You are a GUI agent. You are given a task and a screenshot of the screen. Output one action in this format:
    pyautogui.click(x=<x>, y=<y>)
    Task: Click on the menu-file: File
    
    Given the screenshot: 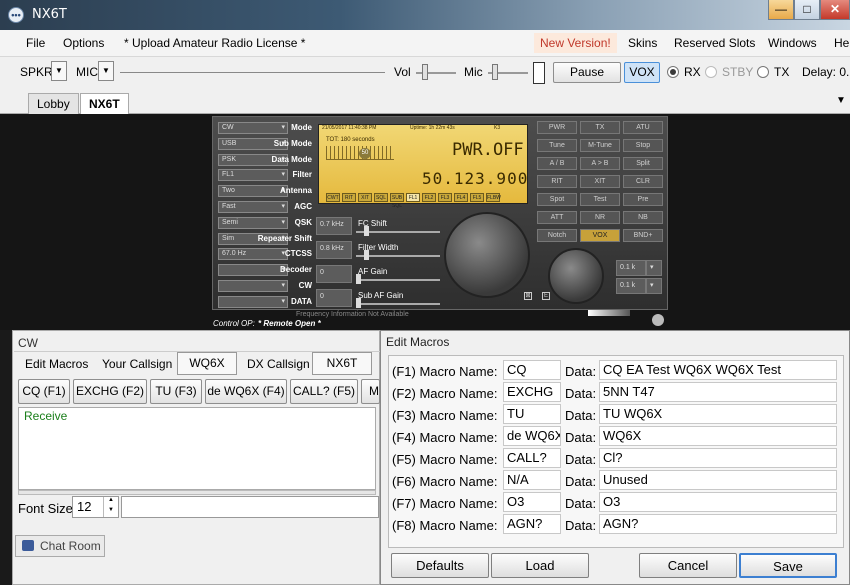 What is the action you would take?
    pyautogui.click(x=35, y=43)
    